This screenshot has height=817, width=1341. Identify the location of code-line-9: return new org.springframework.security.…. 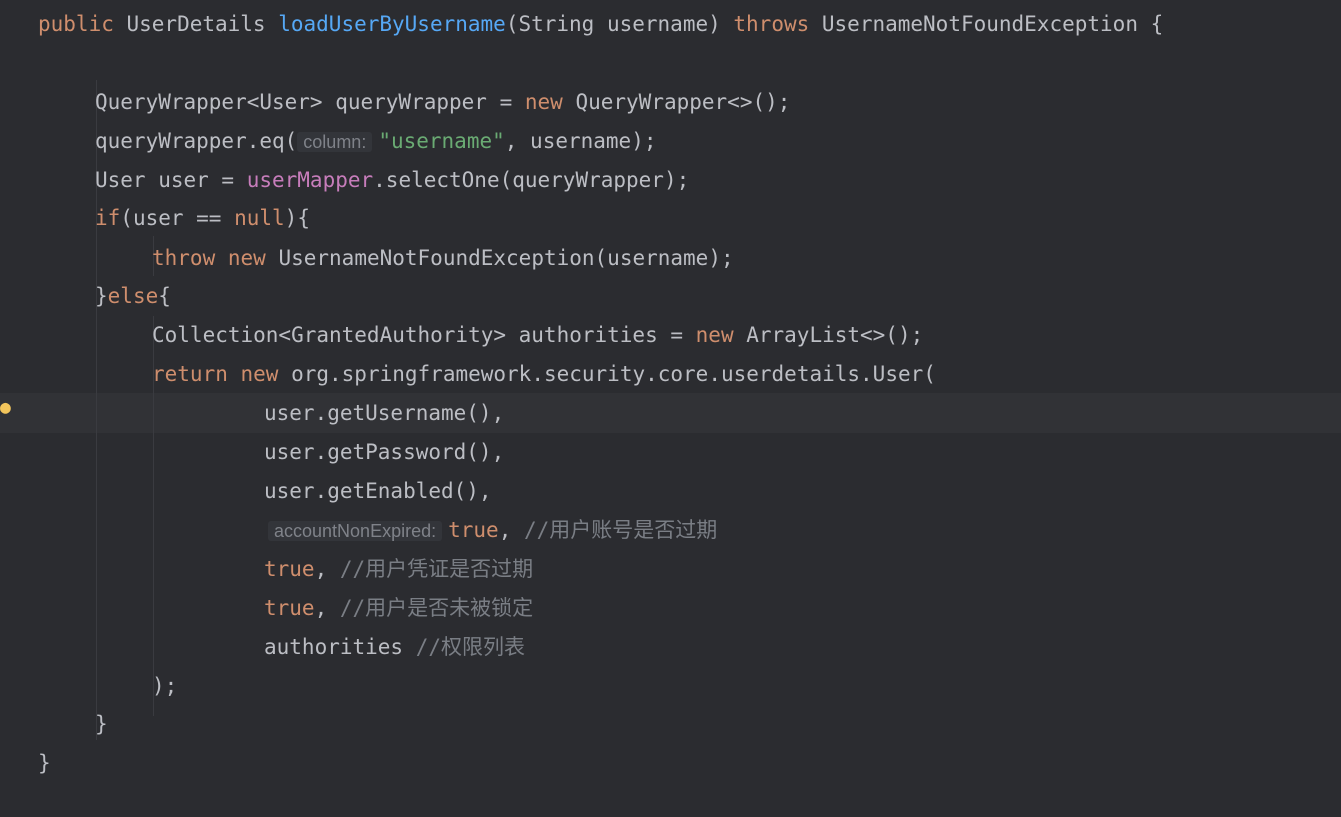
(544, 374).